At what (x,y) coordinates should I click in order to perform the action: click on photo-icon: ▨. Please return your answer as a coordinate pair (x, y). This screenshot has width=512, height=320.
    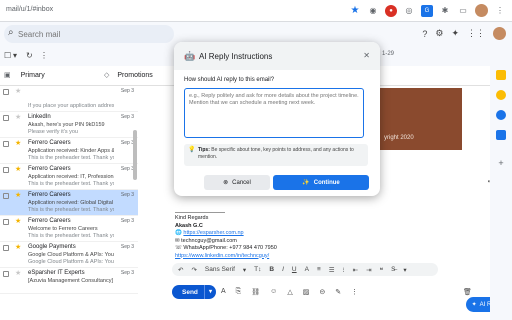
    Looking at the image, I should click on (306, 292).